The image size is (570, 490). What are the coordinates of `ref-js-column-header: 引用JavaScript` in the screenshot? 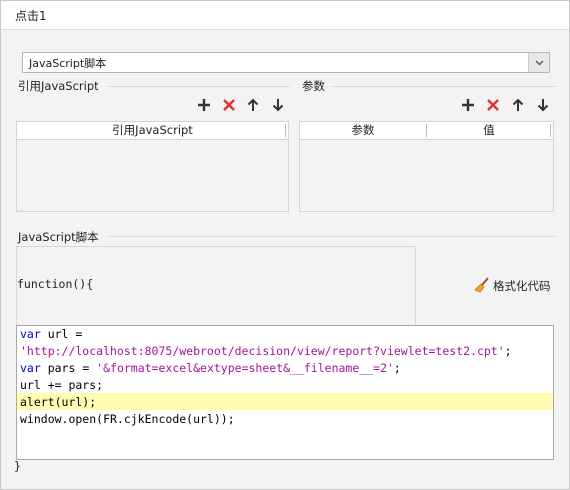 It's located at (152, 130).